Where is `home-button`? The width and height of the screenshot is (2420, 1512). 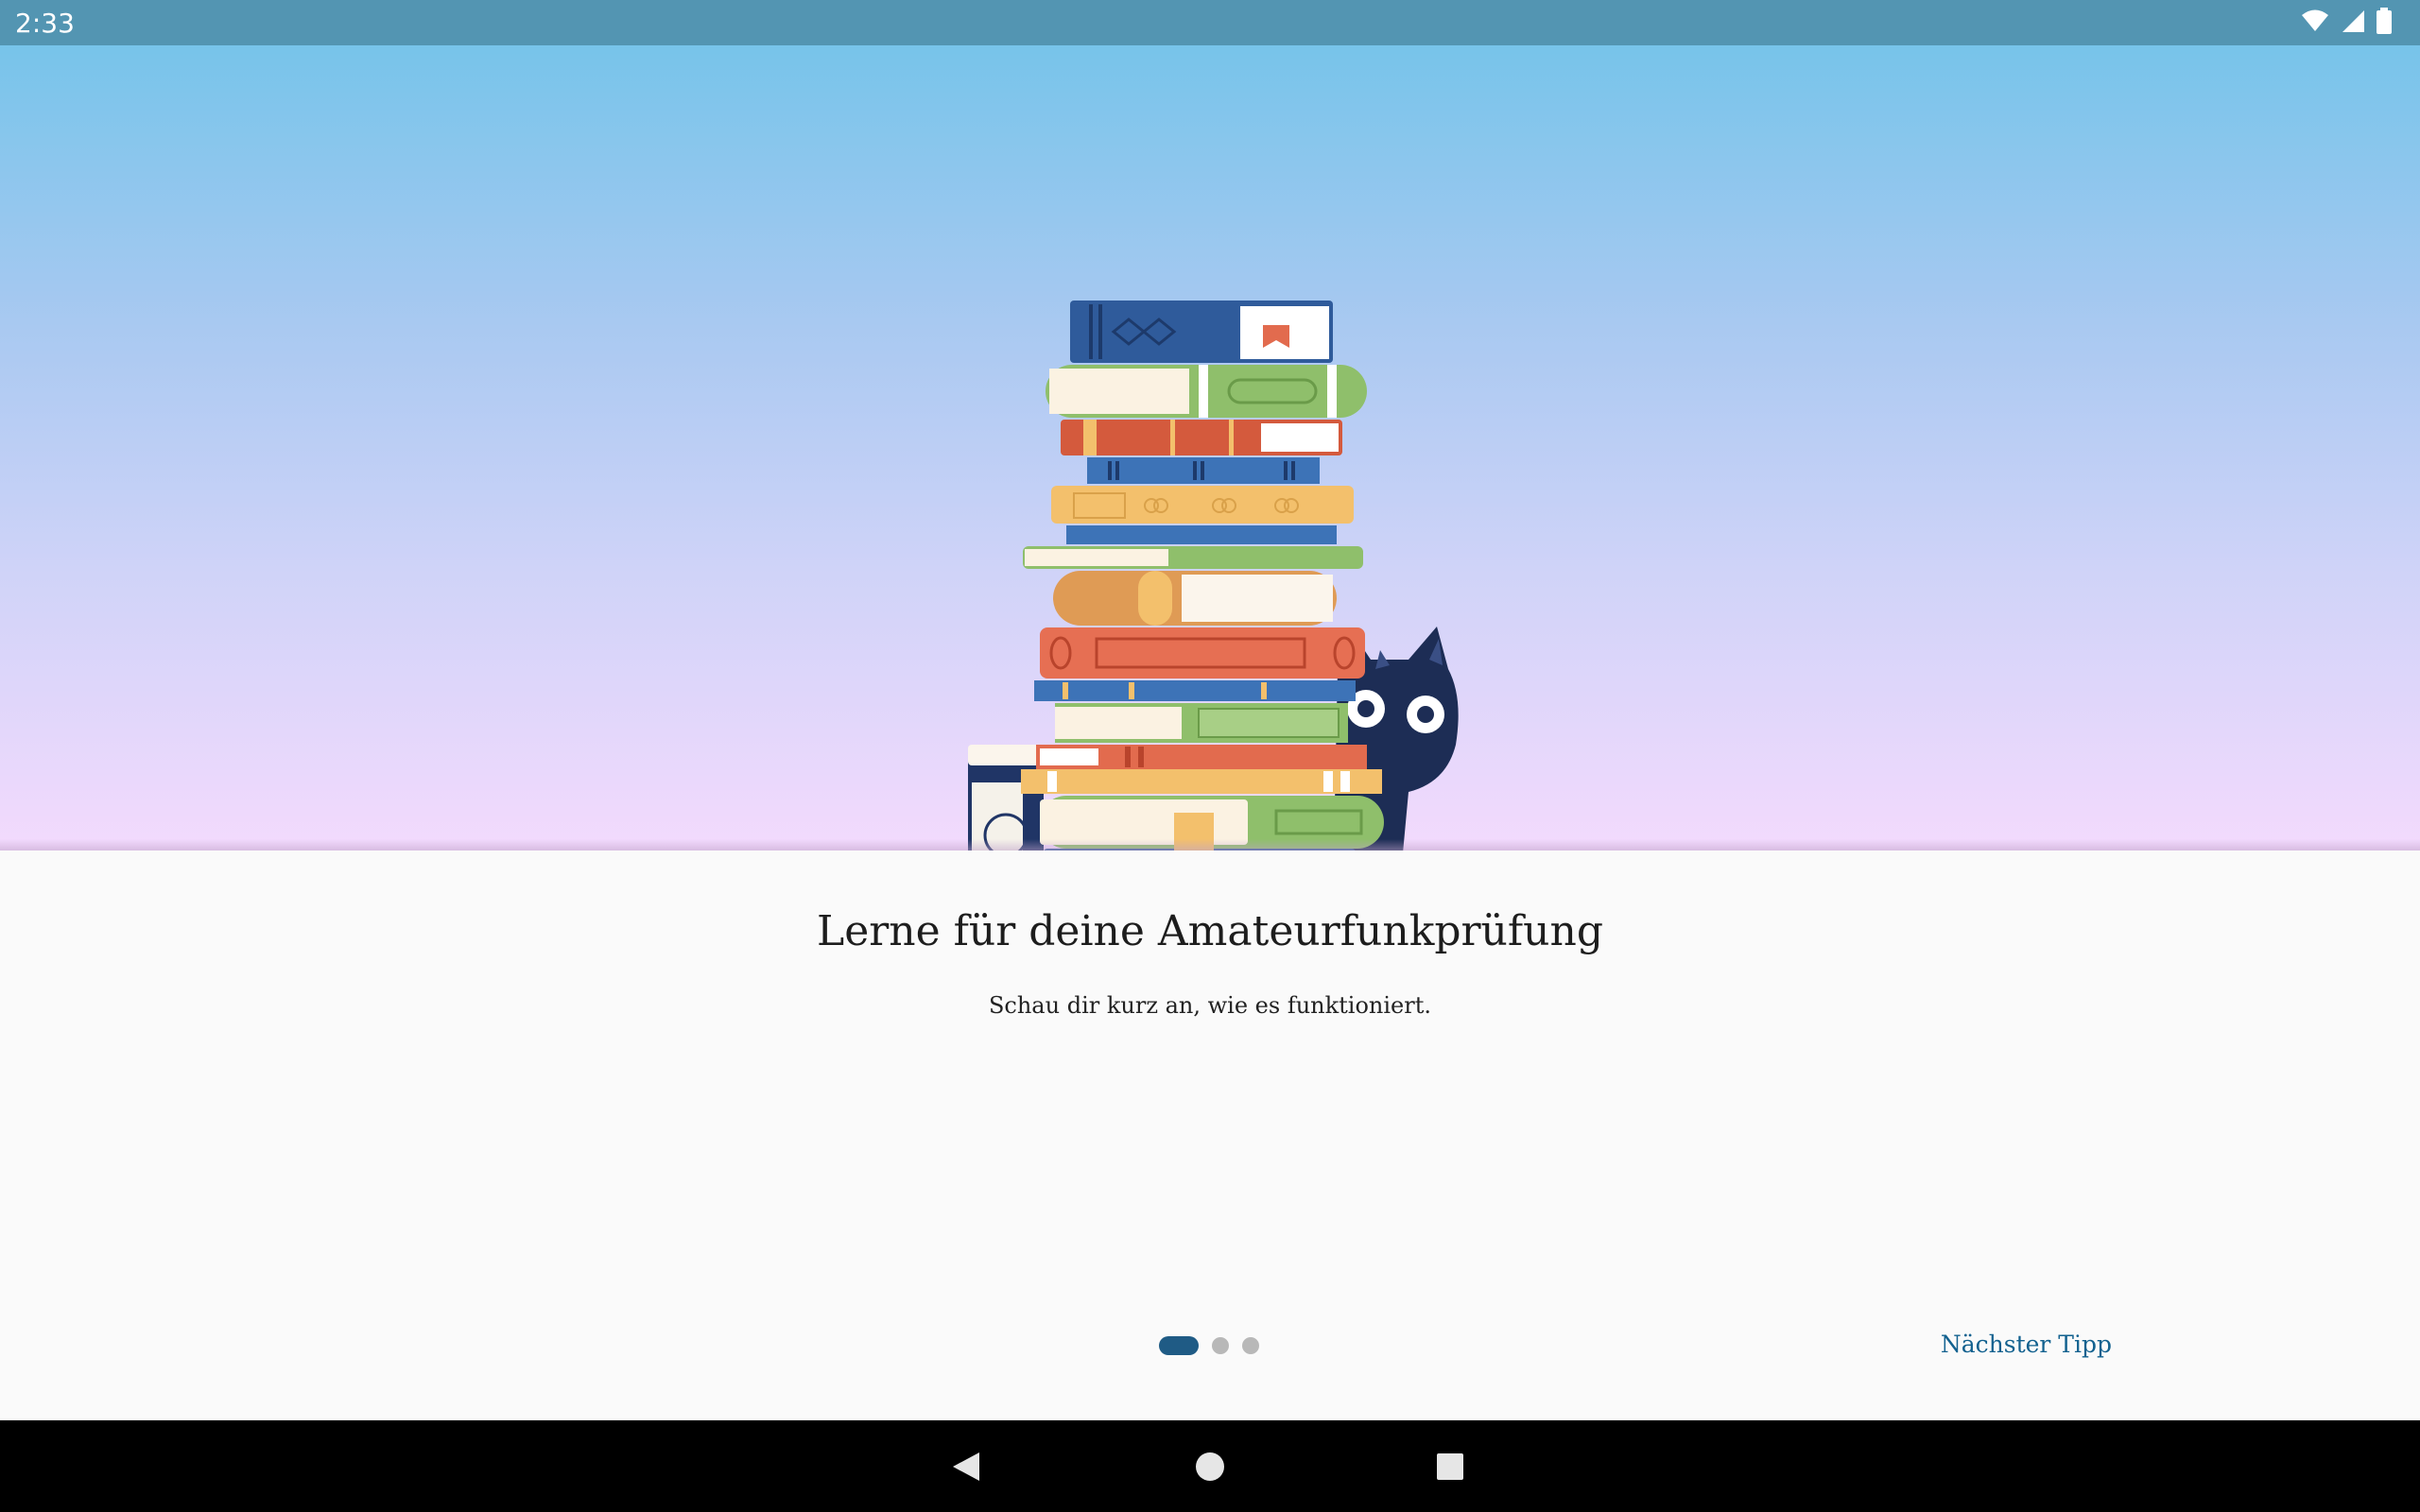
home-button is located at coordinates (1210, 1466).